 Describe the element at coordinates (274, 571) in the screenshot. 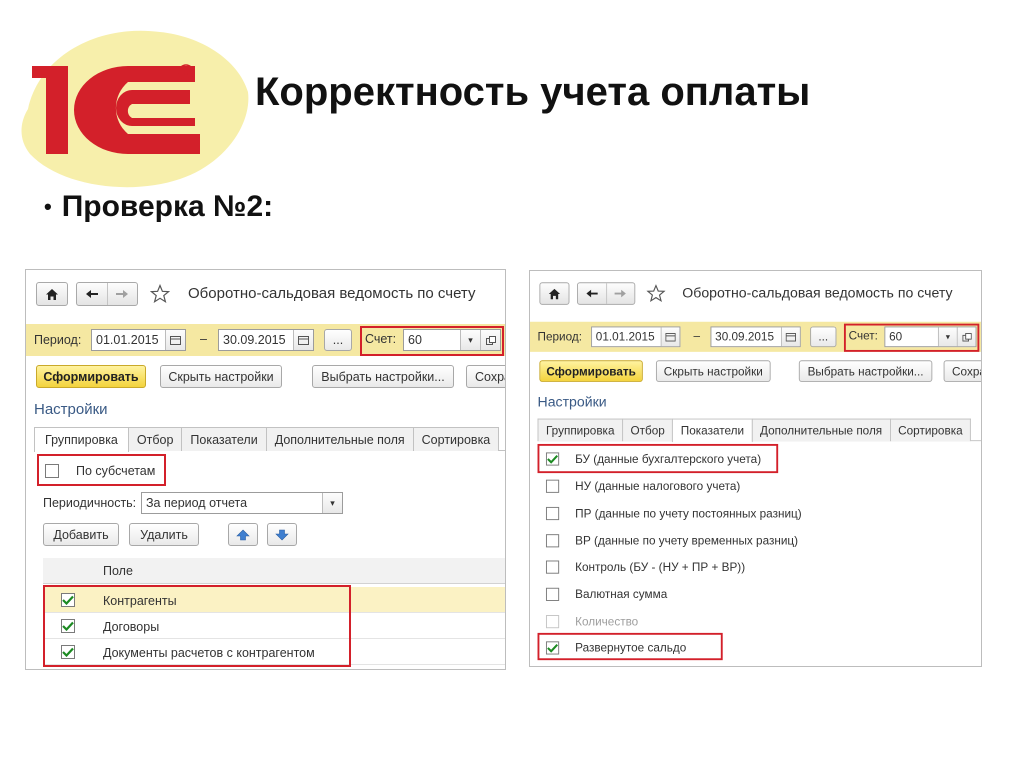

I see `grid-header: Поле` at that location.